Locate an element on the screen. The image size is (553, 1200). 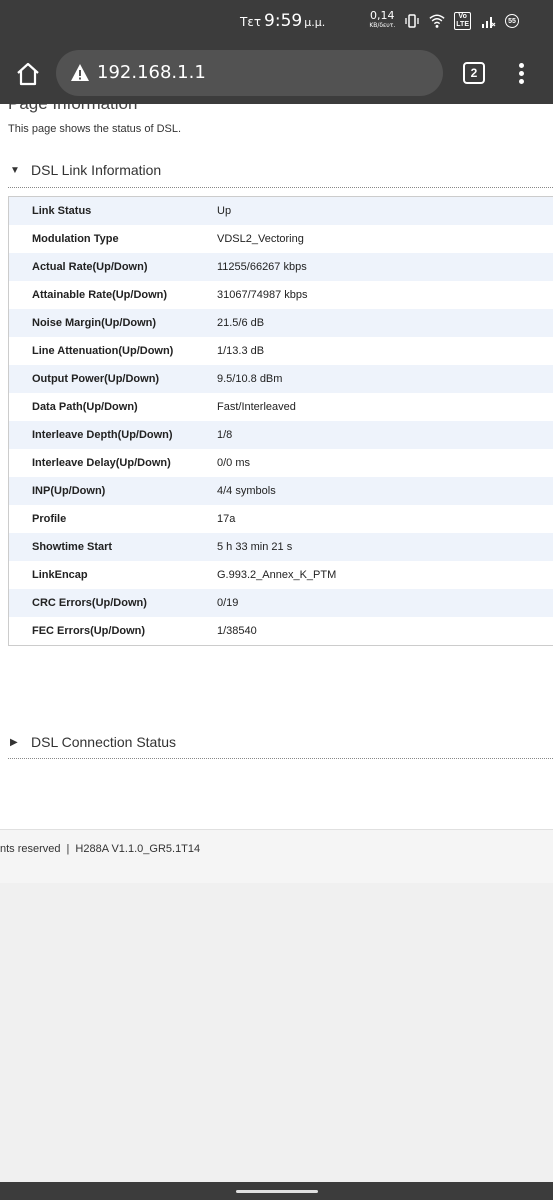
page-footer: nts reserved | H288A V1.1.0_GR5.1T14 is located at coordinates (276, 856).